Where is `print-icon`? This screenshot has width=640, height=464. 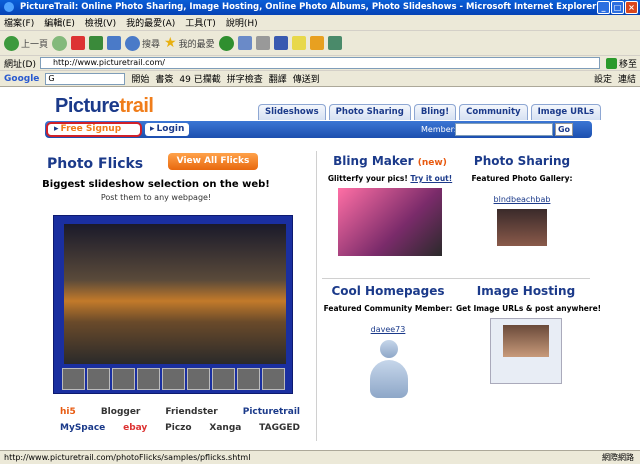
print-icon is located at coordinates (262, 43).